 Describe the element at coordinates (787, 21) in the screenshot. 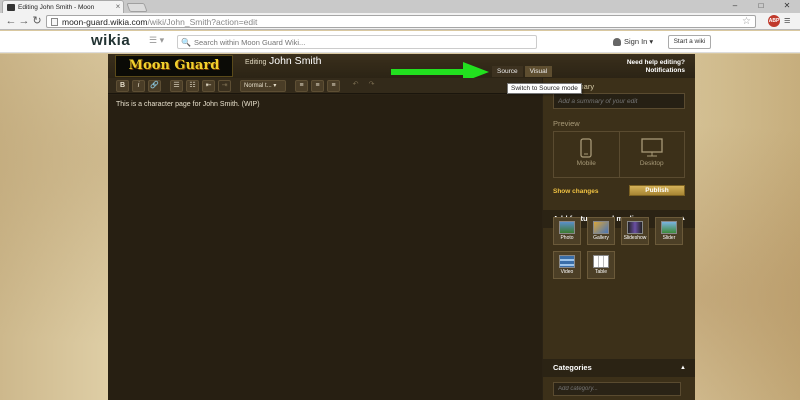

I see `browser-menu-icon: ≡` at that location.